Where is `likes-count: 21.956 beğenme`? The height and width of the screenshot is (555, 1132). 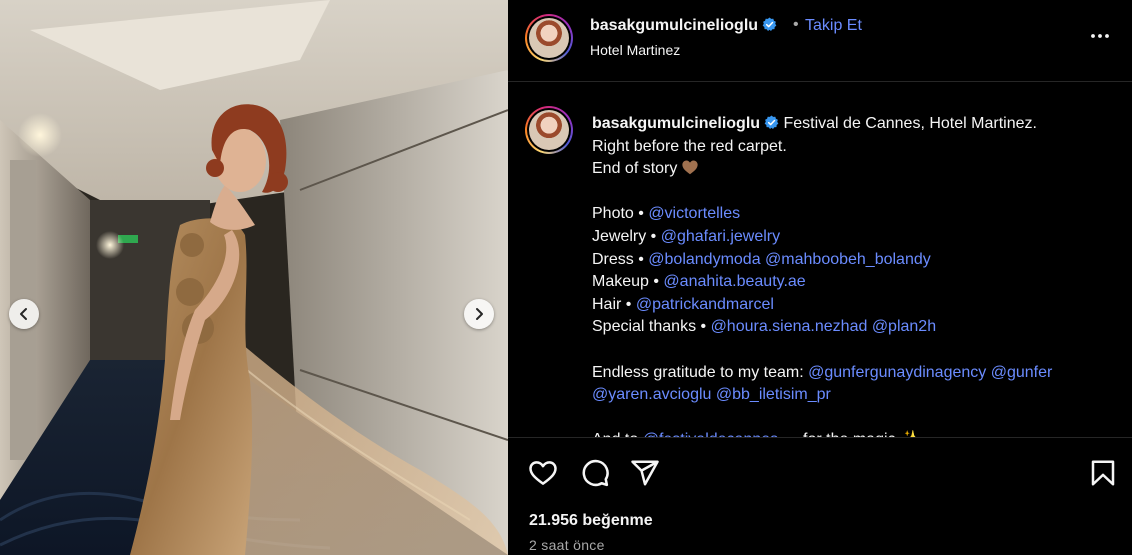 likes-count: 21.956 beğenme is located at coordinates (591, 521).